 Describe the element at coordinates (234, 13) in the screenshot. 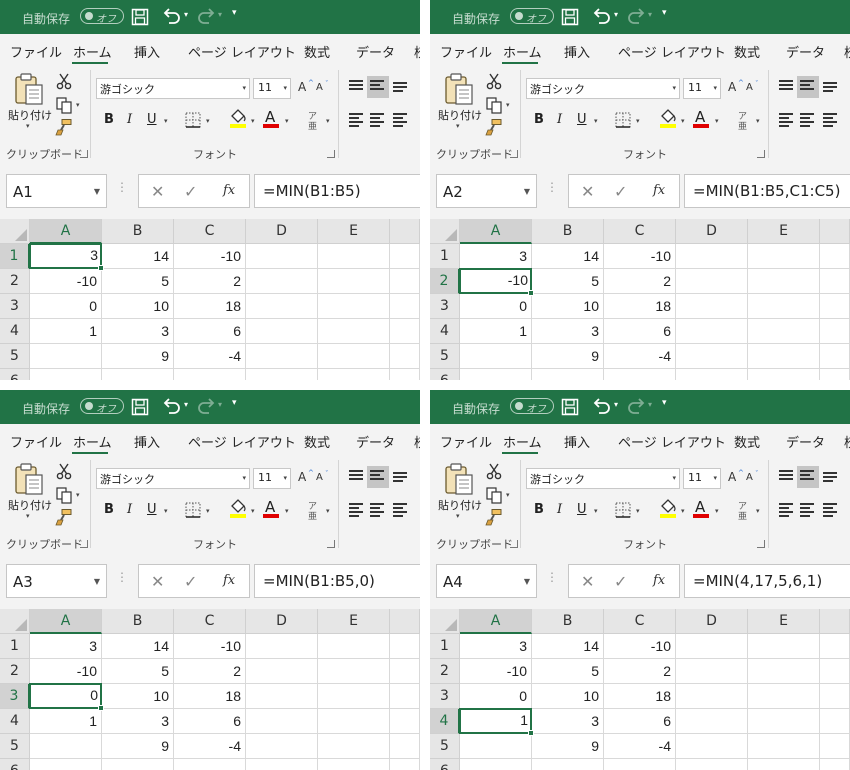

I see `customize-toolbar-icon: ▾` at that location.